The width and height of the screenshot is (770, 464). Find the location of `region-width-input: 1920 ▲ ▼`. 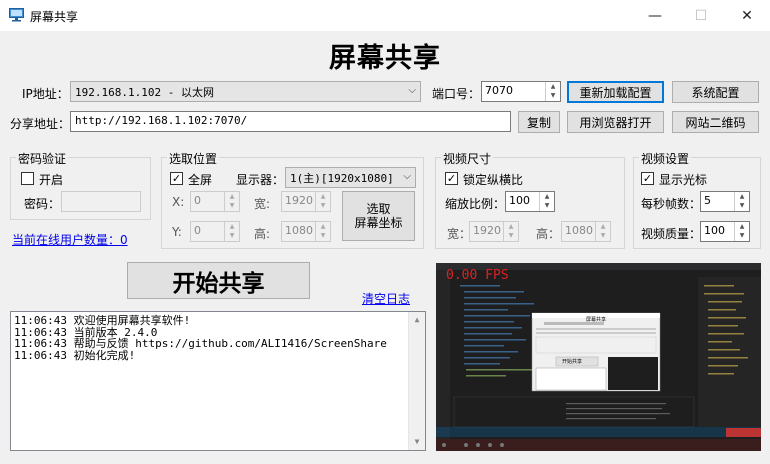

region-width-input: 1920 ▲ ▼ is located at coordinates (306, 201).